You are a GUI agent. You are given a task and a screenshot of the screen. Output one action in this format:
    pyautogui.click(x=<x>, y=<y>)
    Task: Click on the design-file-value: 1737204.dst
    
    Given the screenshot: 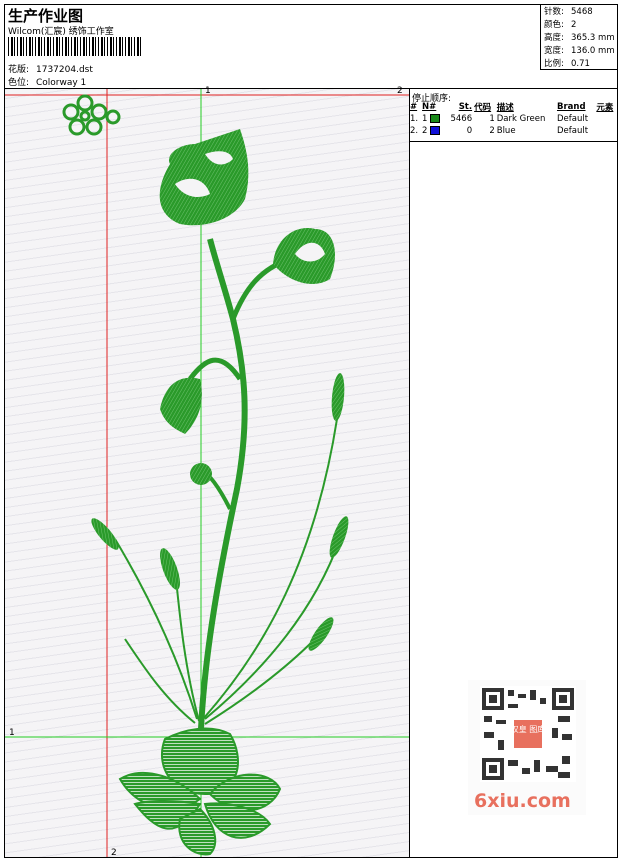 What is the action you would take?
    pyautogui.click(x=64, y=70)
    